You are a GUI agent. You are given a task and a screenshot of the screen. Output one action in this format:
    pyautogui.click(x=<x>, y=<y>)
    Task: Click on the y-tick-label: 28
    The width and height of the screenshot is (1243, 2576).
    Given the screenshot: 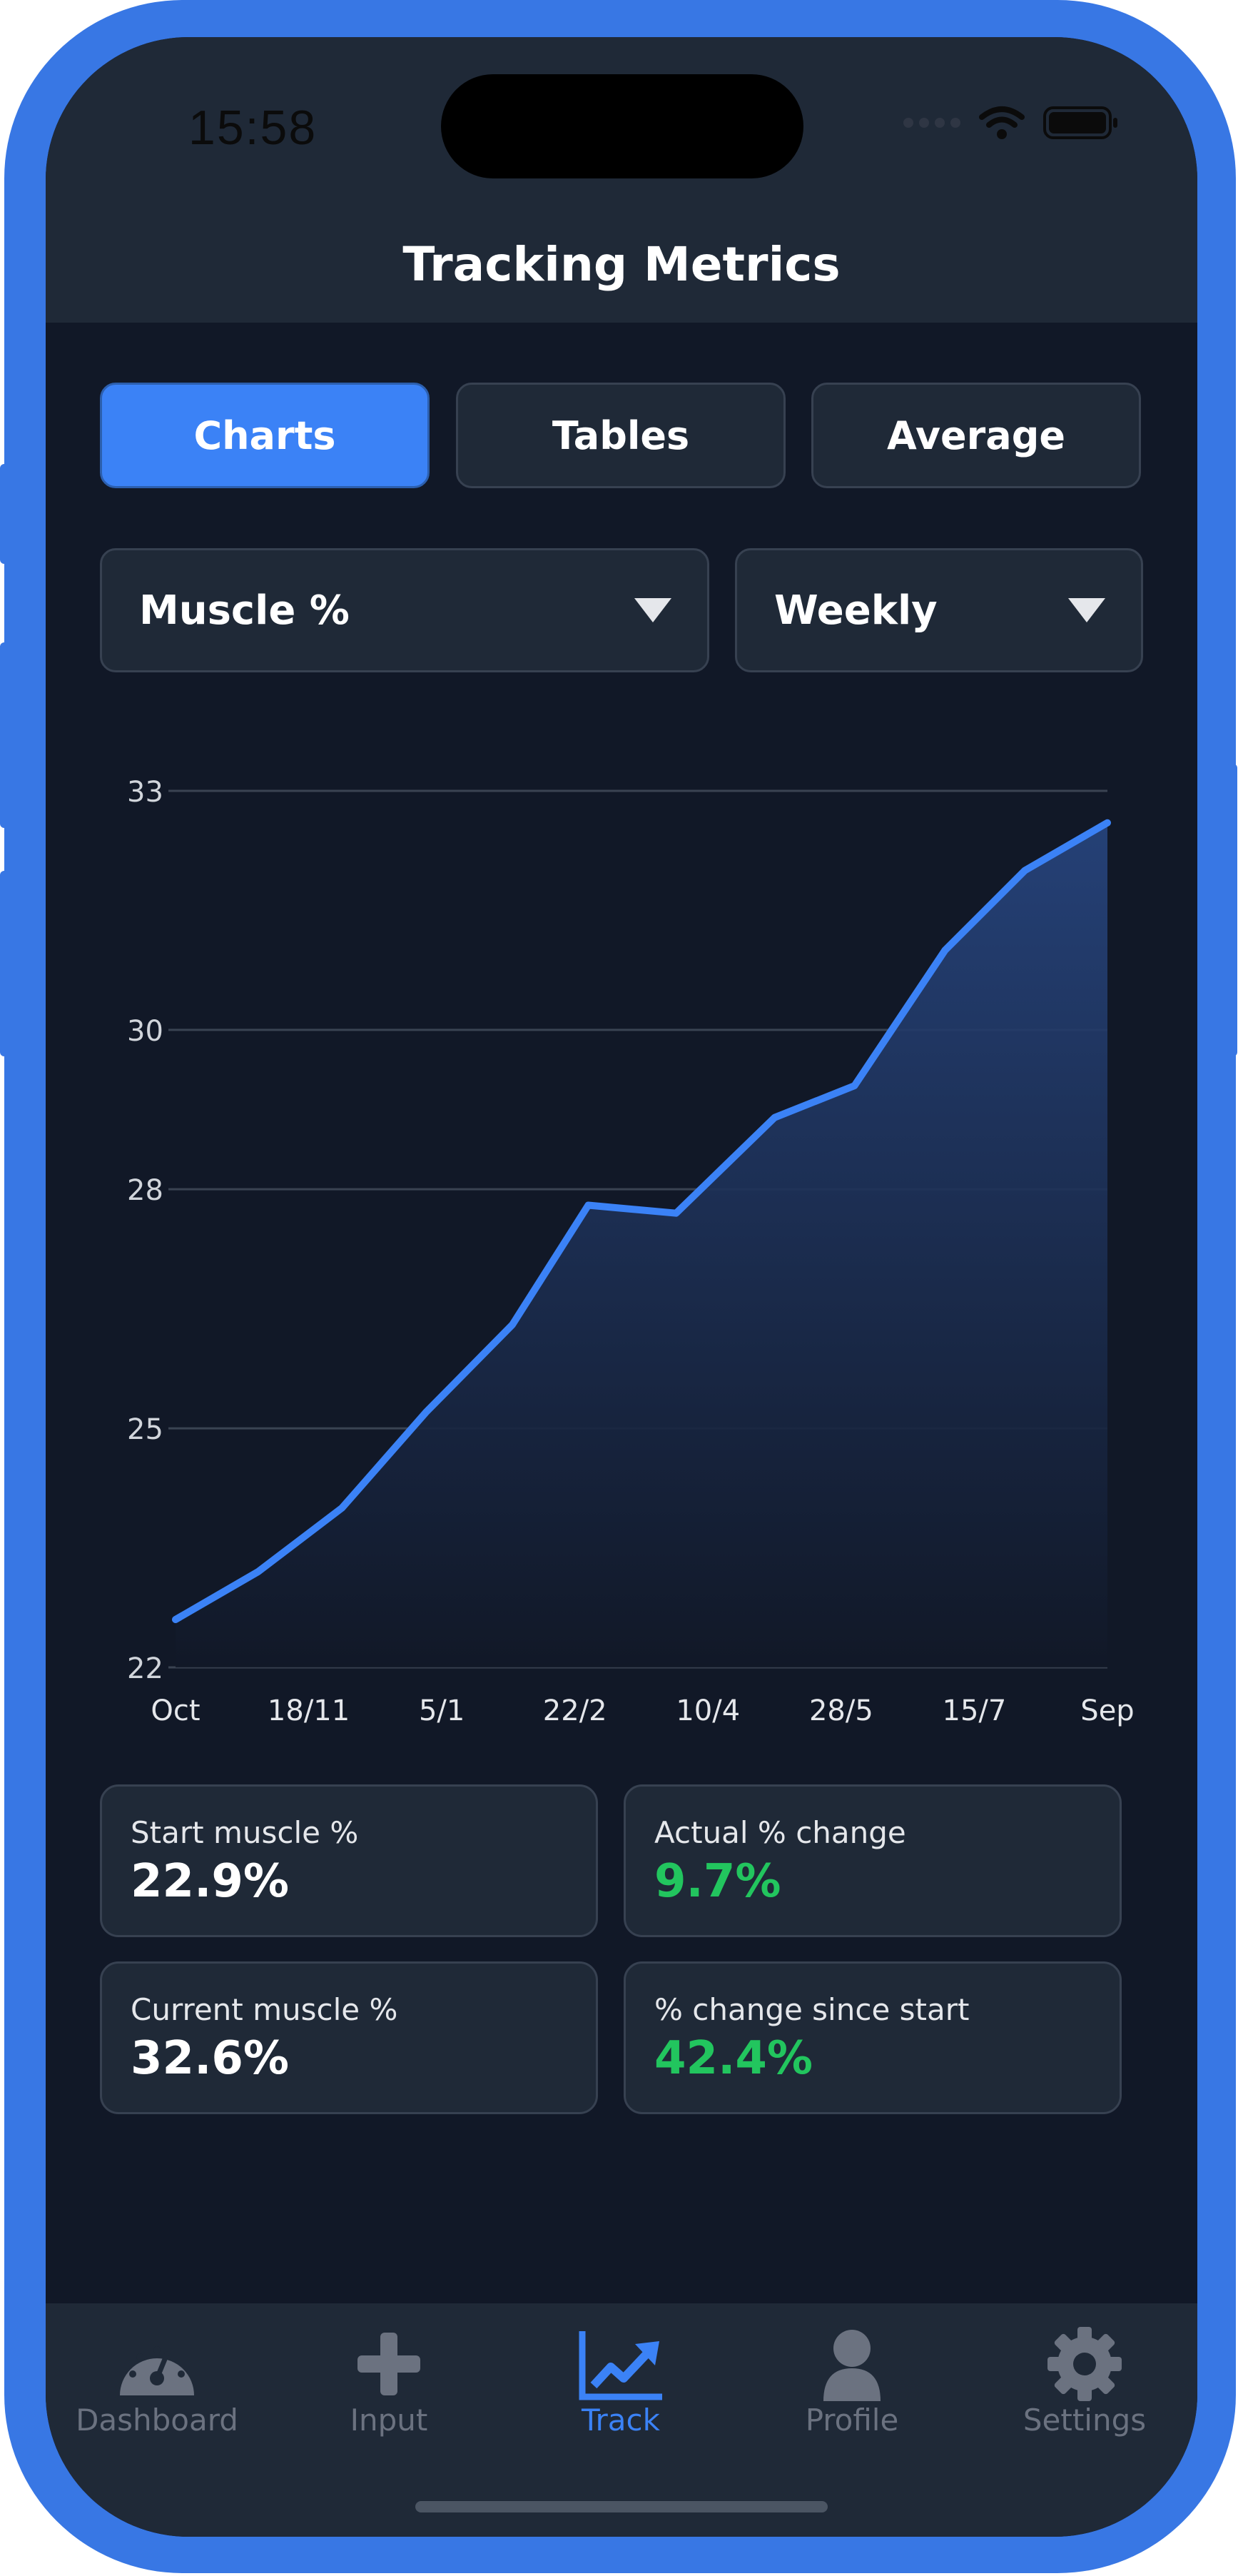 What is the action you would take?
    pyautogui.click(x=145, y=1190)
    